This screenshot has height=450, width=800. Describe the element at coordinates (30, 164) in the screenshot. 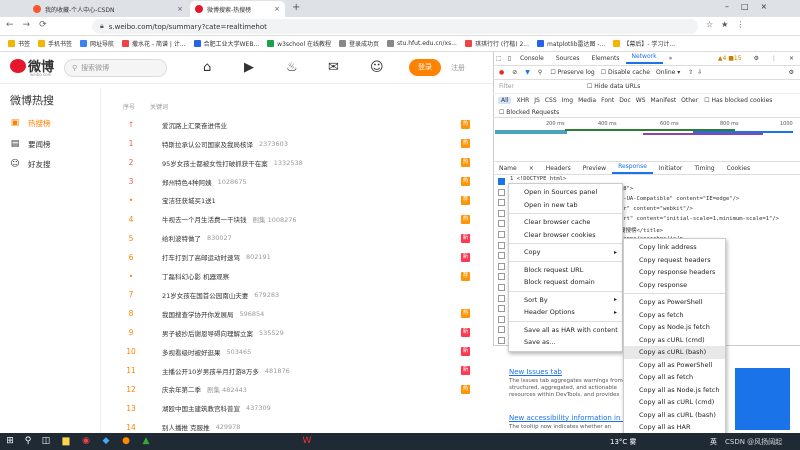

I see `sidebar-item-friends: ☺ 好友搜` at that location.